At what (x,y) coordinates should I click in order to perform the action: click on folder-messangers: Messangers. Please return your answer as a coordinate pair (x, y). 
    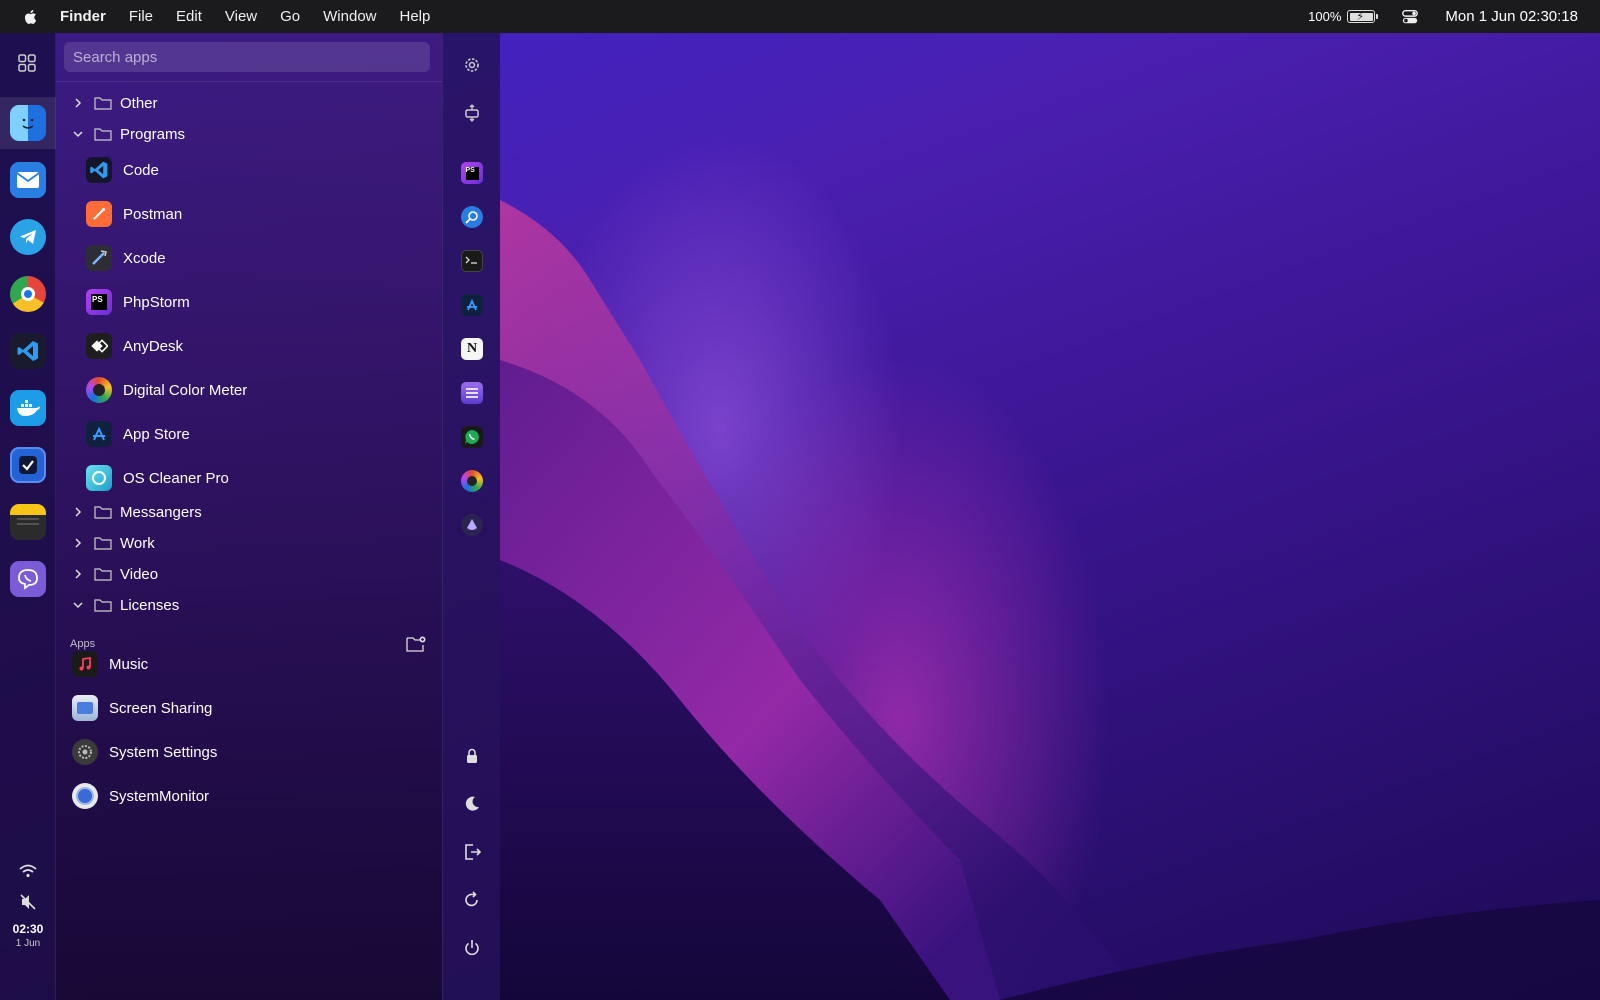
    Looking at the image, I should click on (137, 512).